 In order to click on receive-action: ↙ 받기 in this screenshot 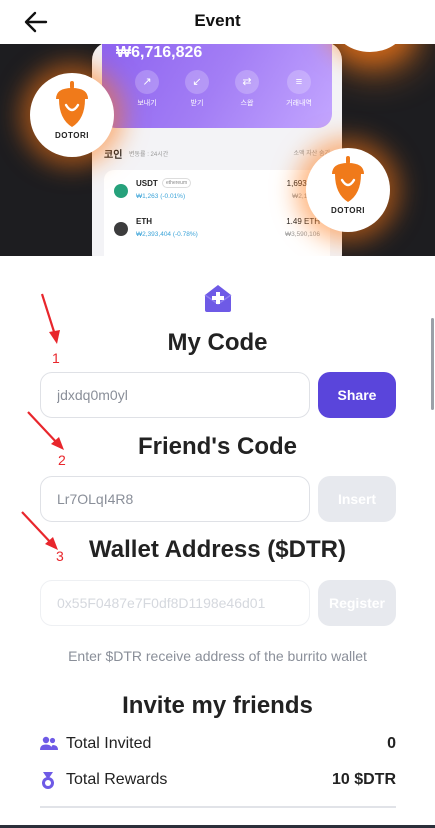, I will do `click(197, 89)`.